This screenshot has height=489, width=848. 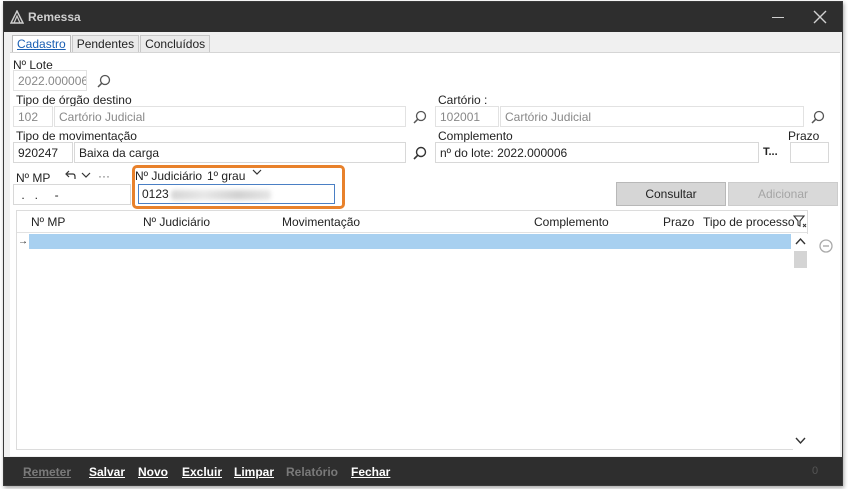 What do you see at coordinates (240, 152) in the screenshot?
I see `tipo-mov-name-field: Baixa da carga` at bounding box center [240, 152].